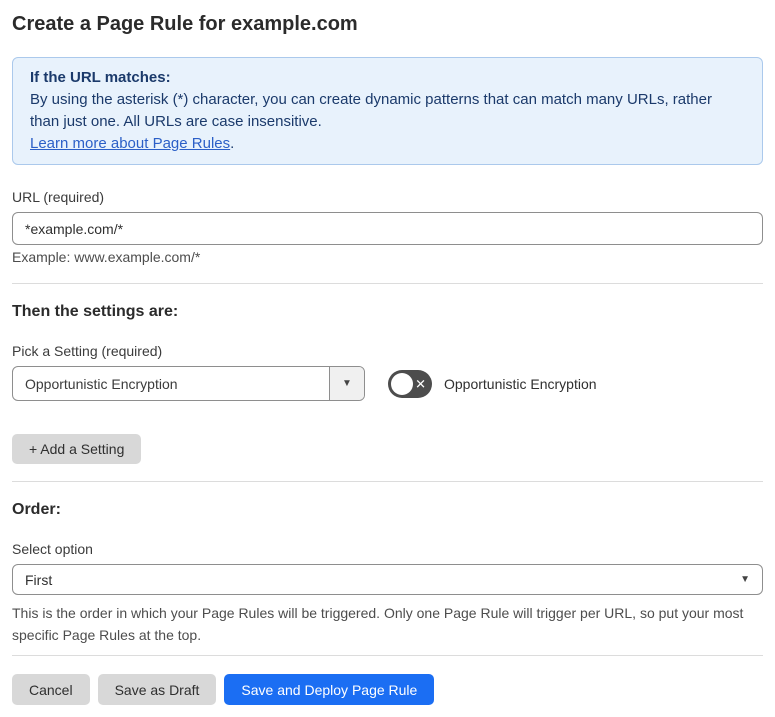  Describe the element at coordinates (52, 549) in the screenshot. I see `order-select-label: Select option` at that location.